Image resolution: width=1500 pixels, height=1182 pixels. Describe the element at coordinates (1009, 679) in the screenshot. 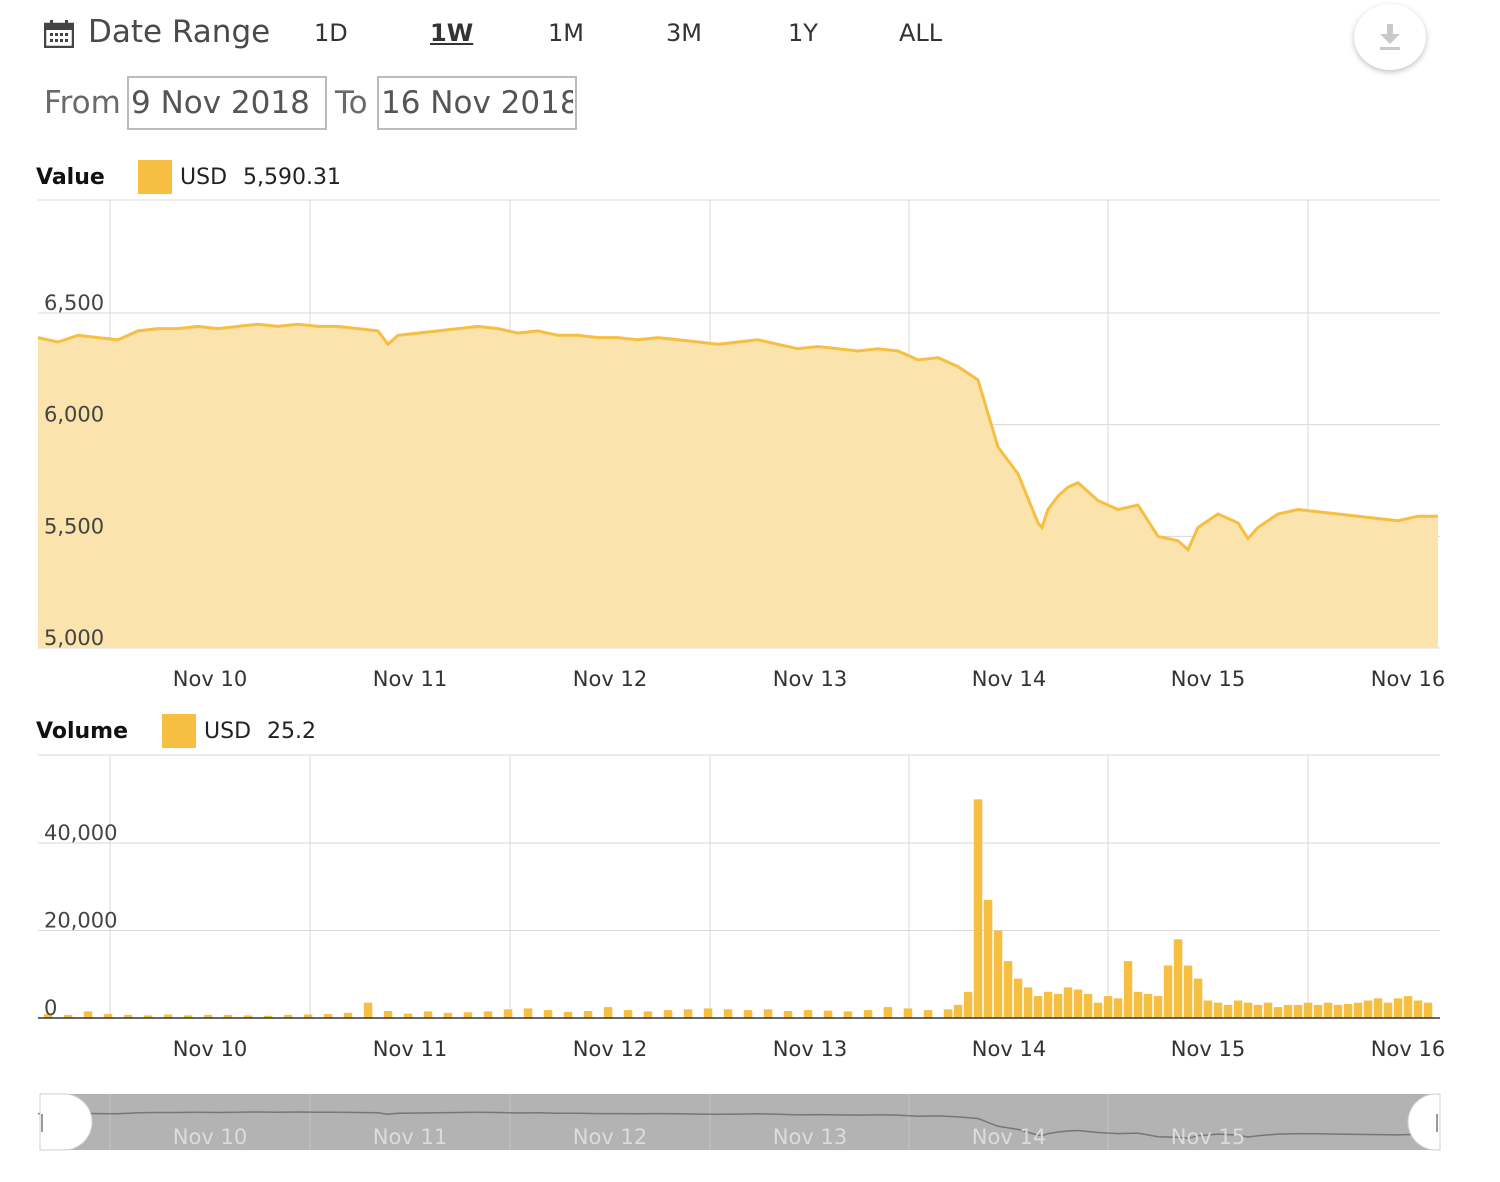

I see `value-x-tick-label: Nov 14` at that location.